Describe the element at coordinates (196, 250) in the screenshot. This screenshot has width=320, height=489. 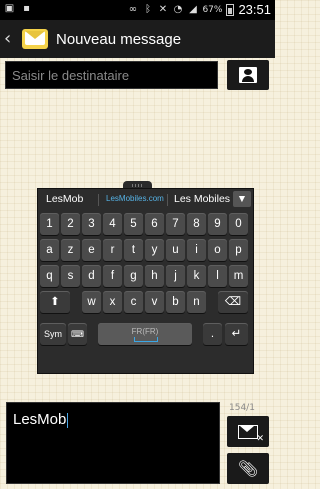
I see `key-i: i` at that location.